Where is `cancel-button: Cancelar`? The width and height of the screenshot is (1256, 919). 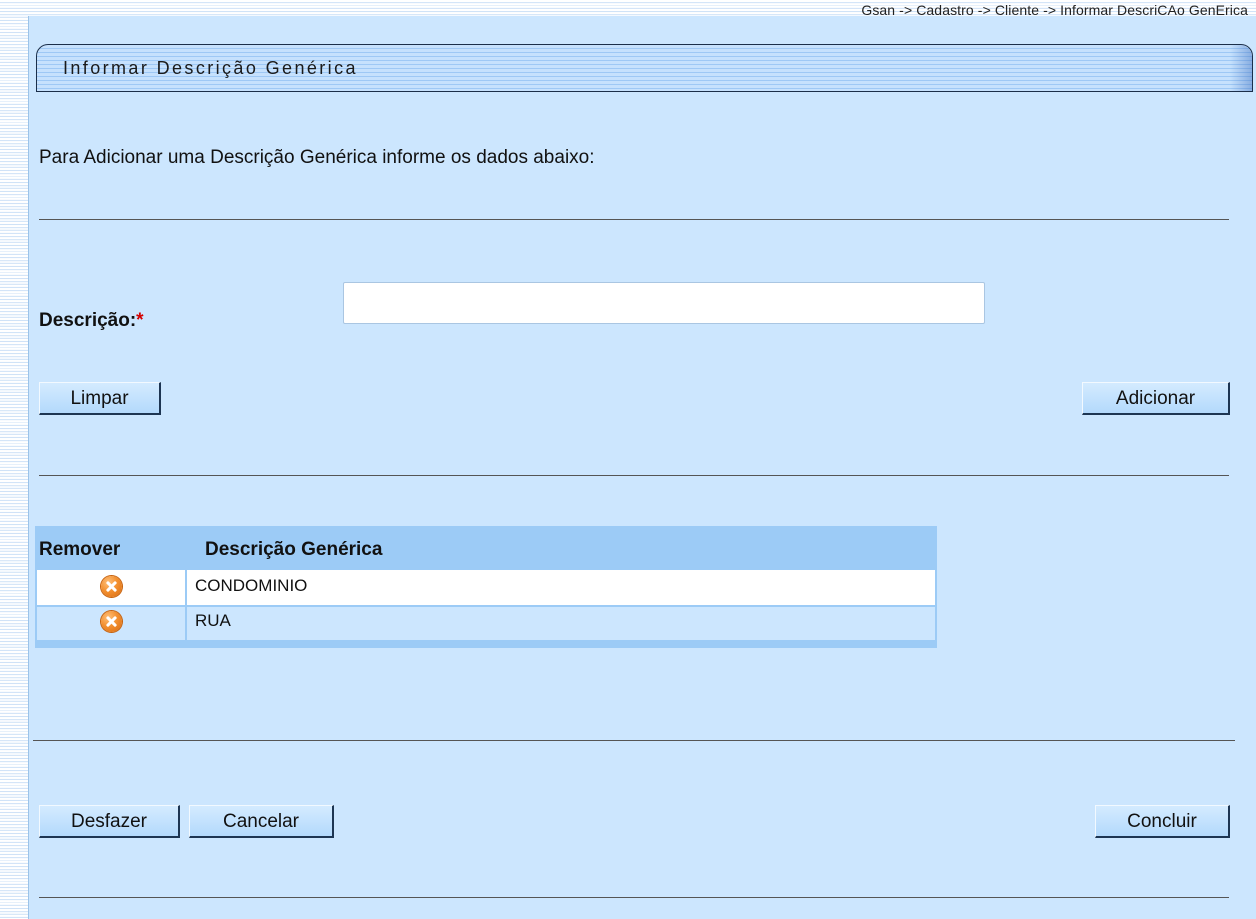 cancel-button: Cancelar is located at coordinates (261, 821).